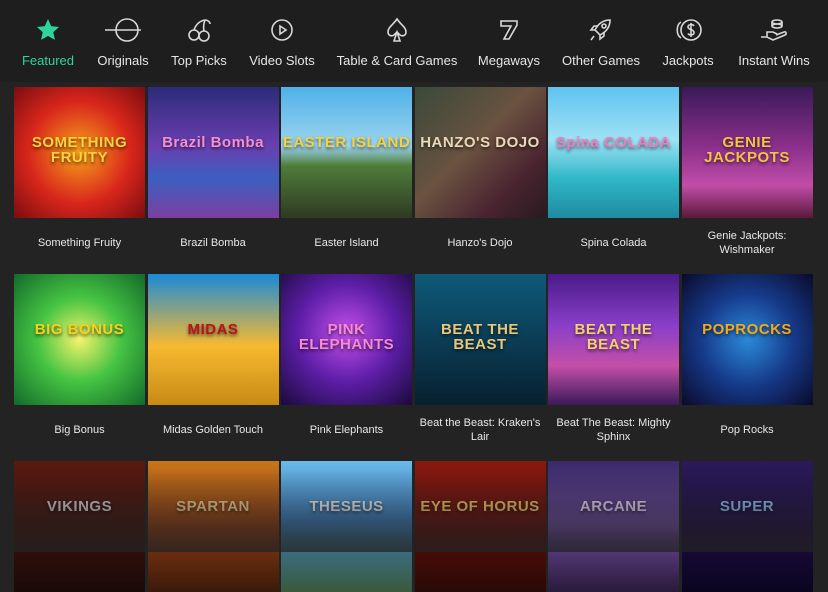 The height and width of the screenshot is (592, 828). Describe the element at coordinates (346, 152) in the screenshot. I see `game-thumbnail: EASTER ISLAND` at that location.